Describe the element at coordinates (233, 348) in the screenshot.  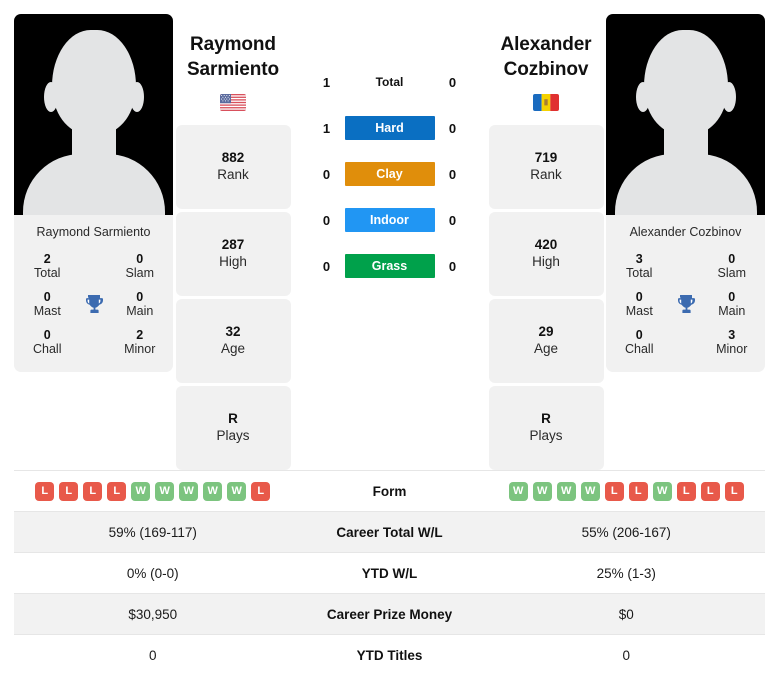
I see `left-stat-age-label: Age` at that location.